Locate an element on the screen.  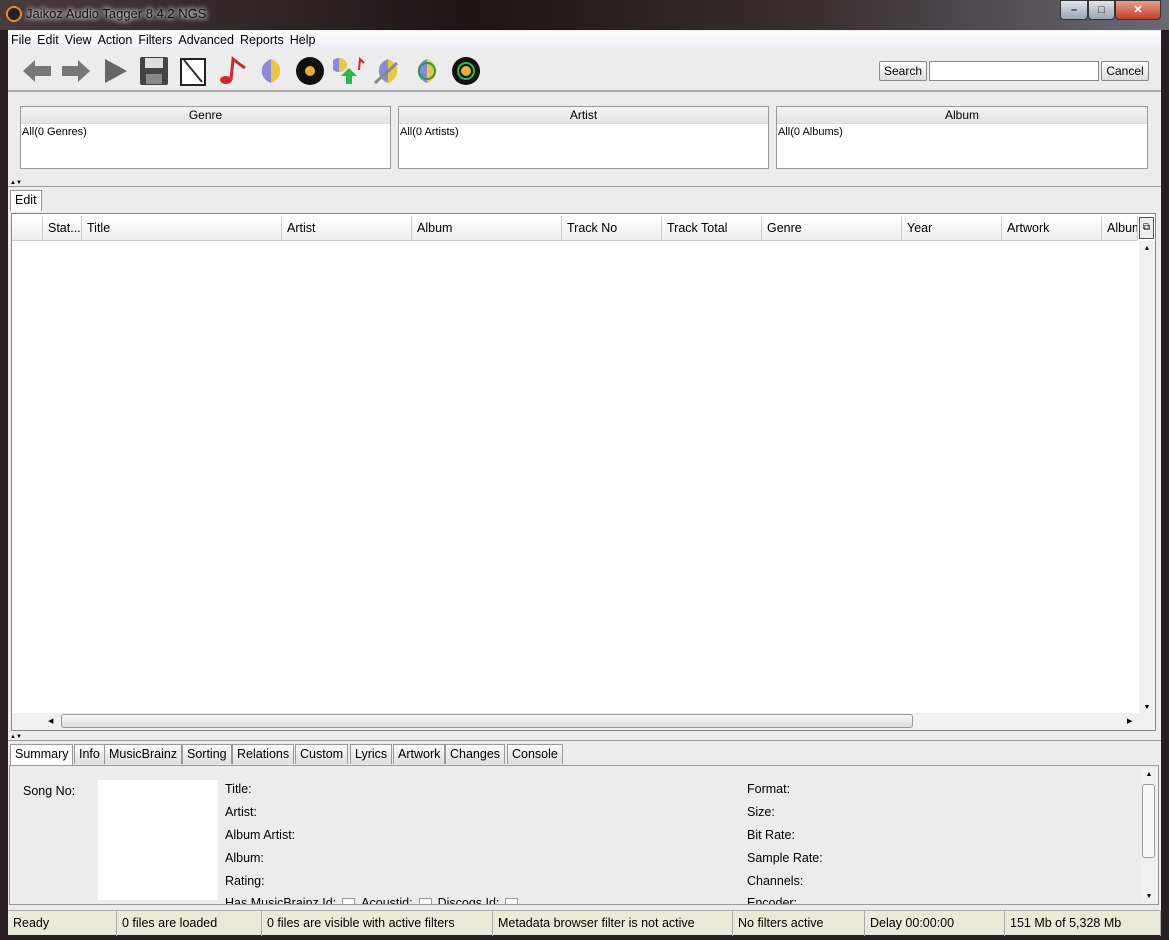
column-album: Album is located at coordinates (487, 228).